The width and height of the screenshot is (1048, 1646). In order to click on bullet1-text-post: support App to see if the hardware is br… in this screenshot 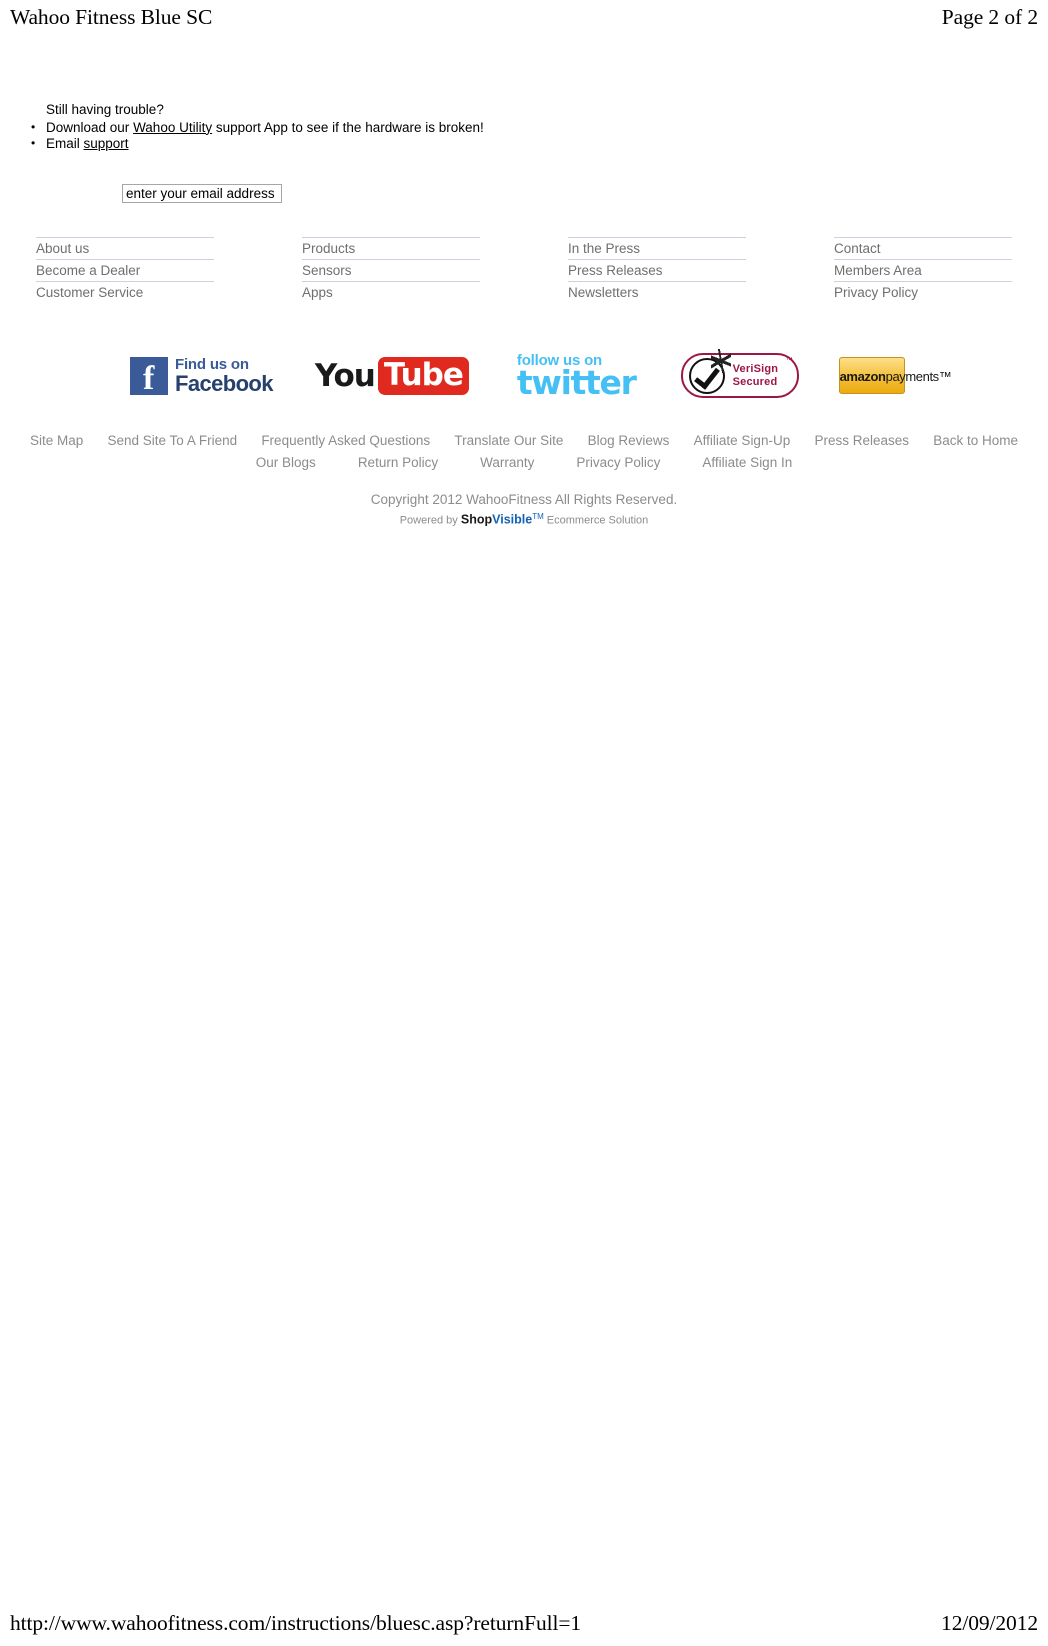, I will do `click(348, 127)`.